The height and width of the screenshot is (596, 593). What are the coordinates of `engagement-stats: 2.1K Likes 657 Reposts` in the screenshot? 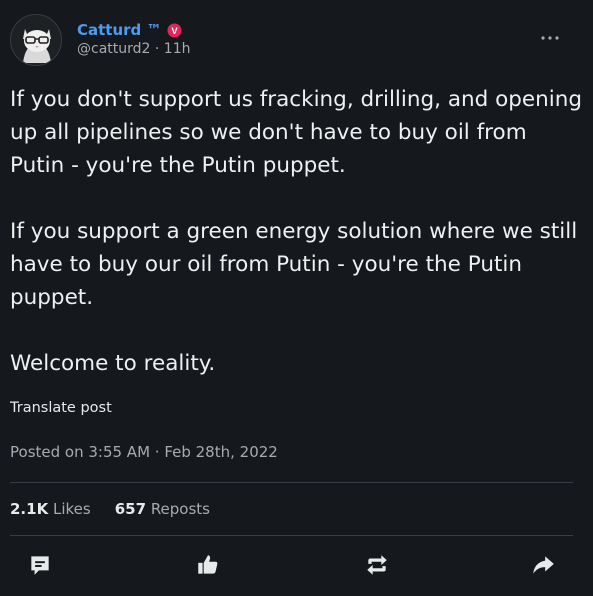 It's located at (110, 509).